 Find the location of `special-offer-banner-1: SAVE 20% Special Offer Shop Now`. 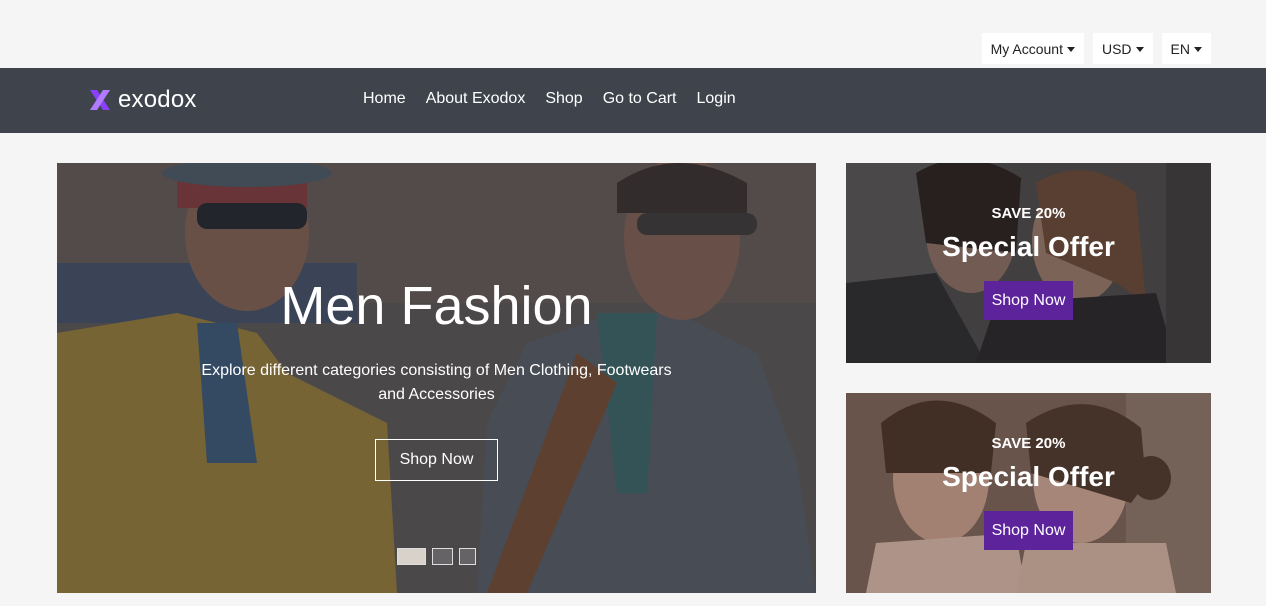

special-offer-banner-1: SAVE 20% Special Offer Shop Now is located at coordinates (1028, 263).